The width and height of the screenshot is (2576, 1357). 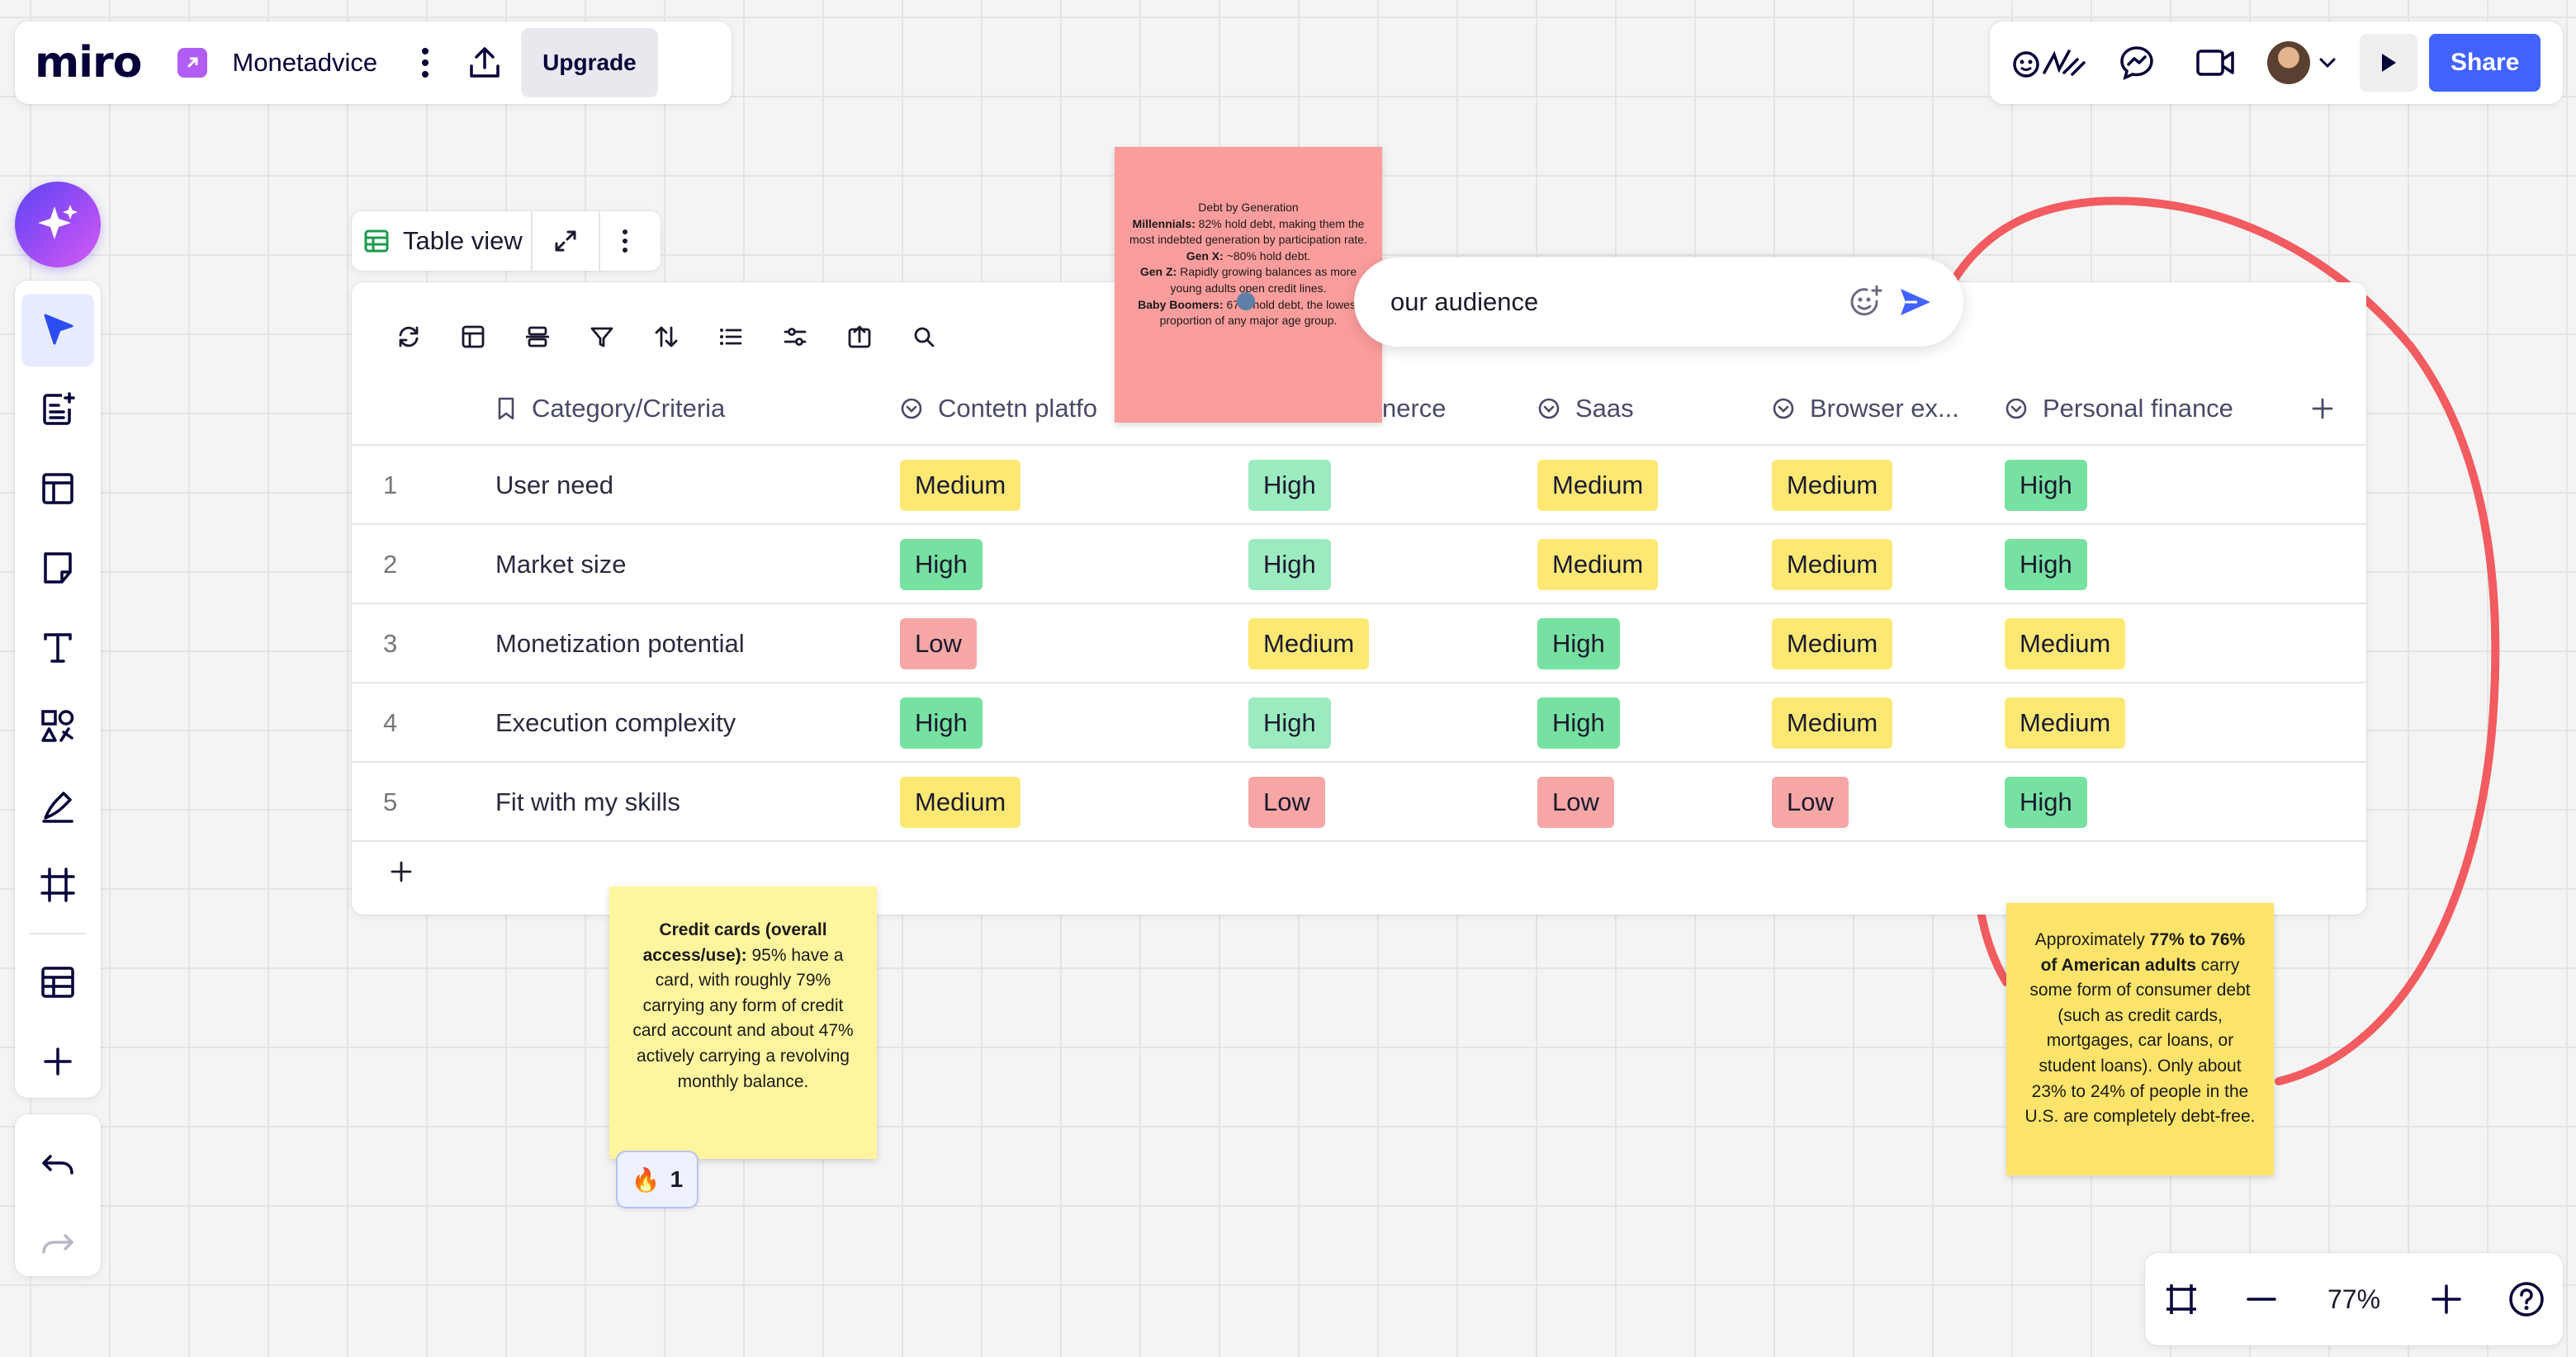 What do you see at coordinates (2322, 409) in the screenshot?
I see `add-column-plus-icon` at bounding box center [2322, 409].